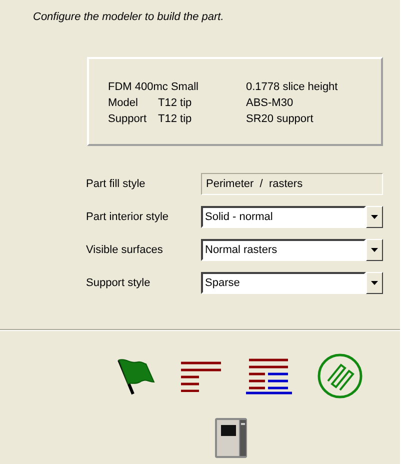 The height and width of the screenshot is (464, 406). Describe the element at coordinates (123, 103) in the screenshot. I see `info-text: Model` at that location.